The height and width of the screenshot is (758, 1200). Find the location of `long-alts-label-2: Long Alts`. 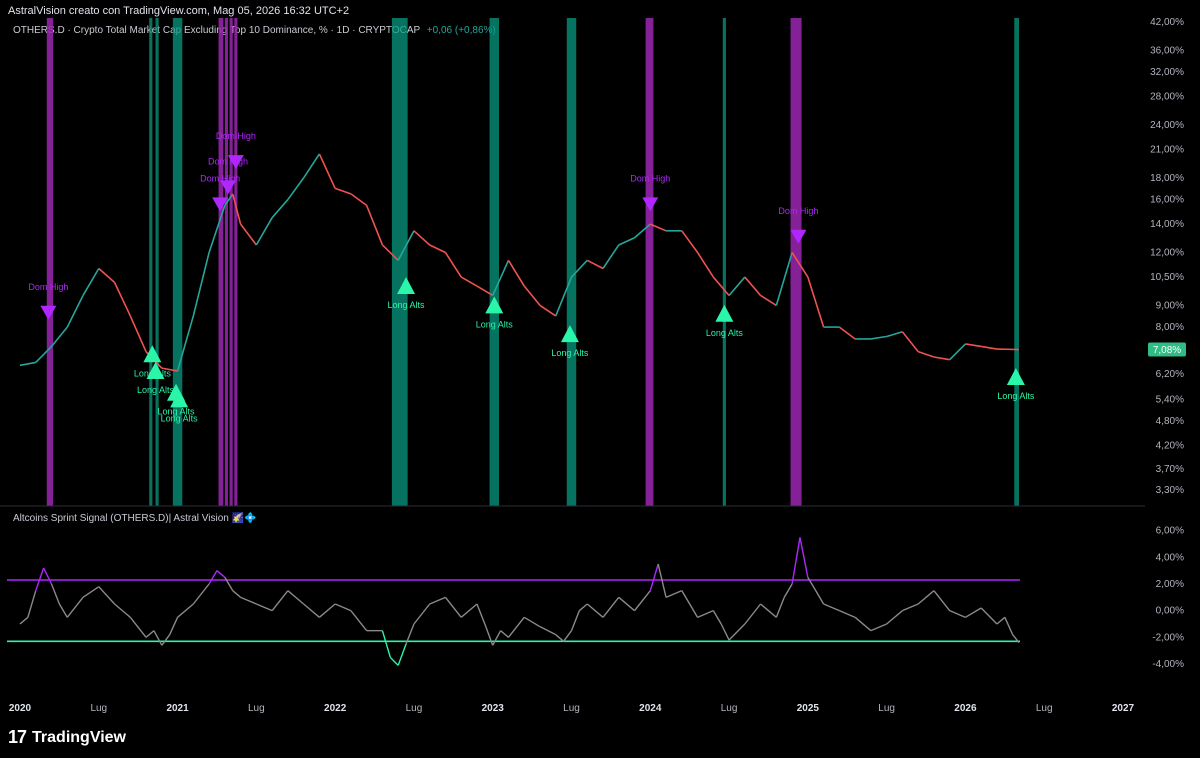

long-alts-label-2: Long Alts is located at coordinates (156, 390).